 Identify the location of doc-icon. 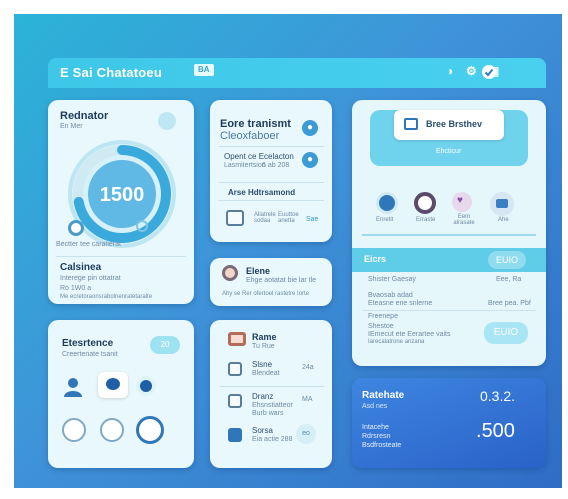
(411, 124).